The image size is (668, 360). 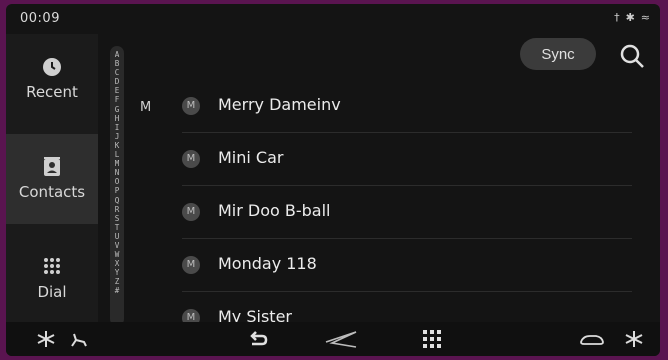 What do you see at coordinates (117, 281) in the screenshot?
I see `alphabet-letter: Z` at bounding box center [117, 281].